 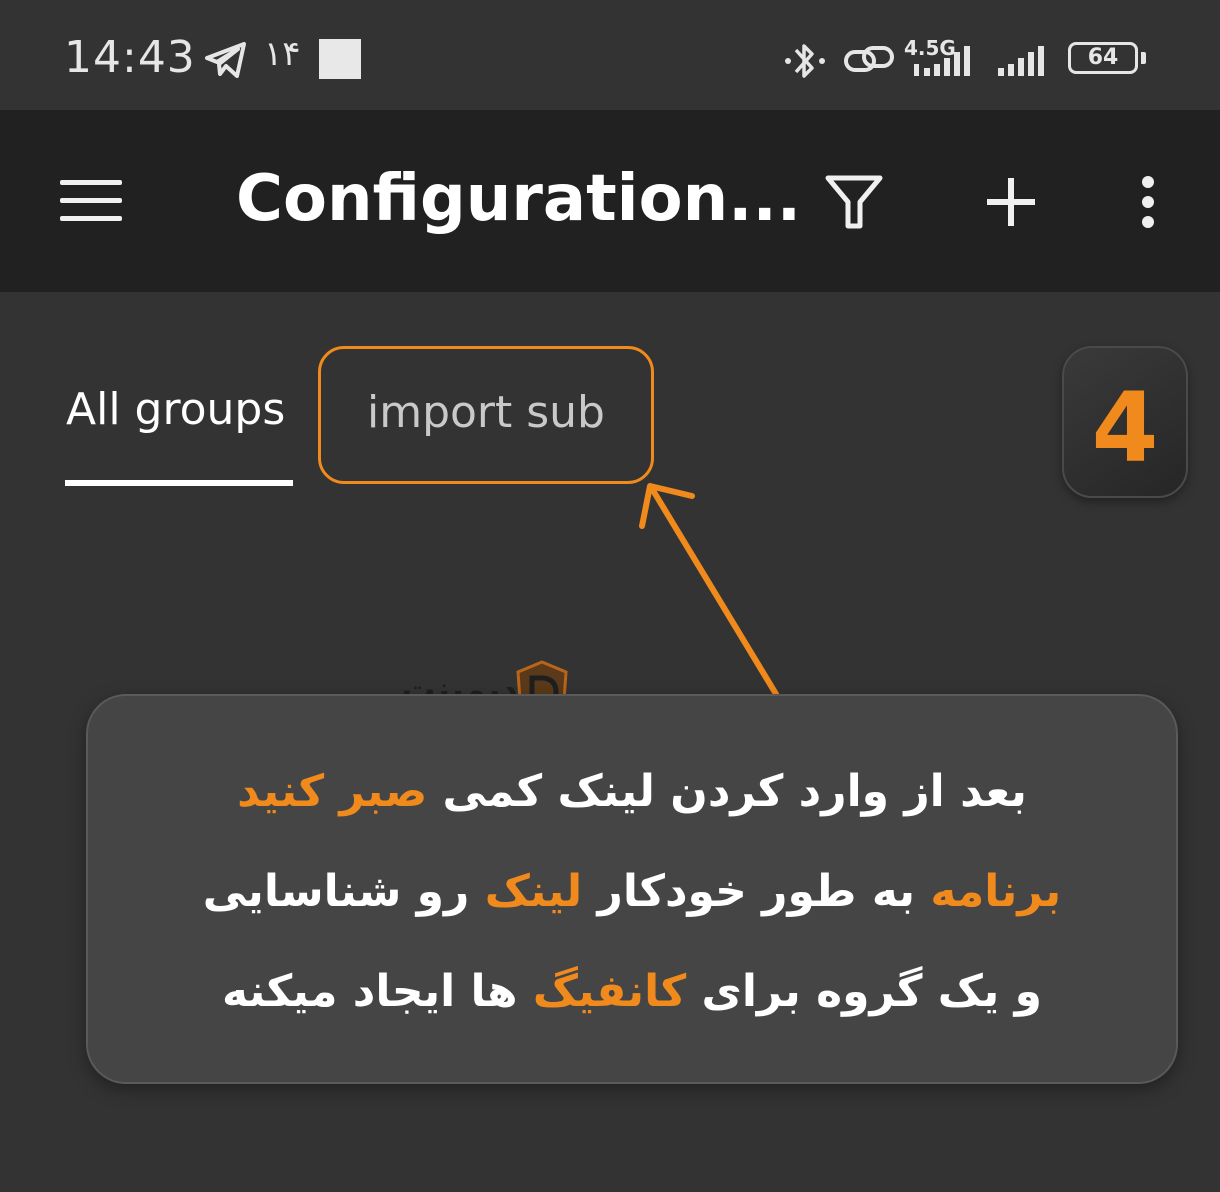 I want to click on more-vert-icon, so click(x=1148, y=202).